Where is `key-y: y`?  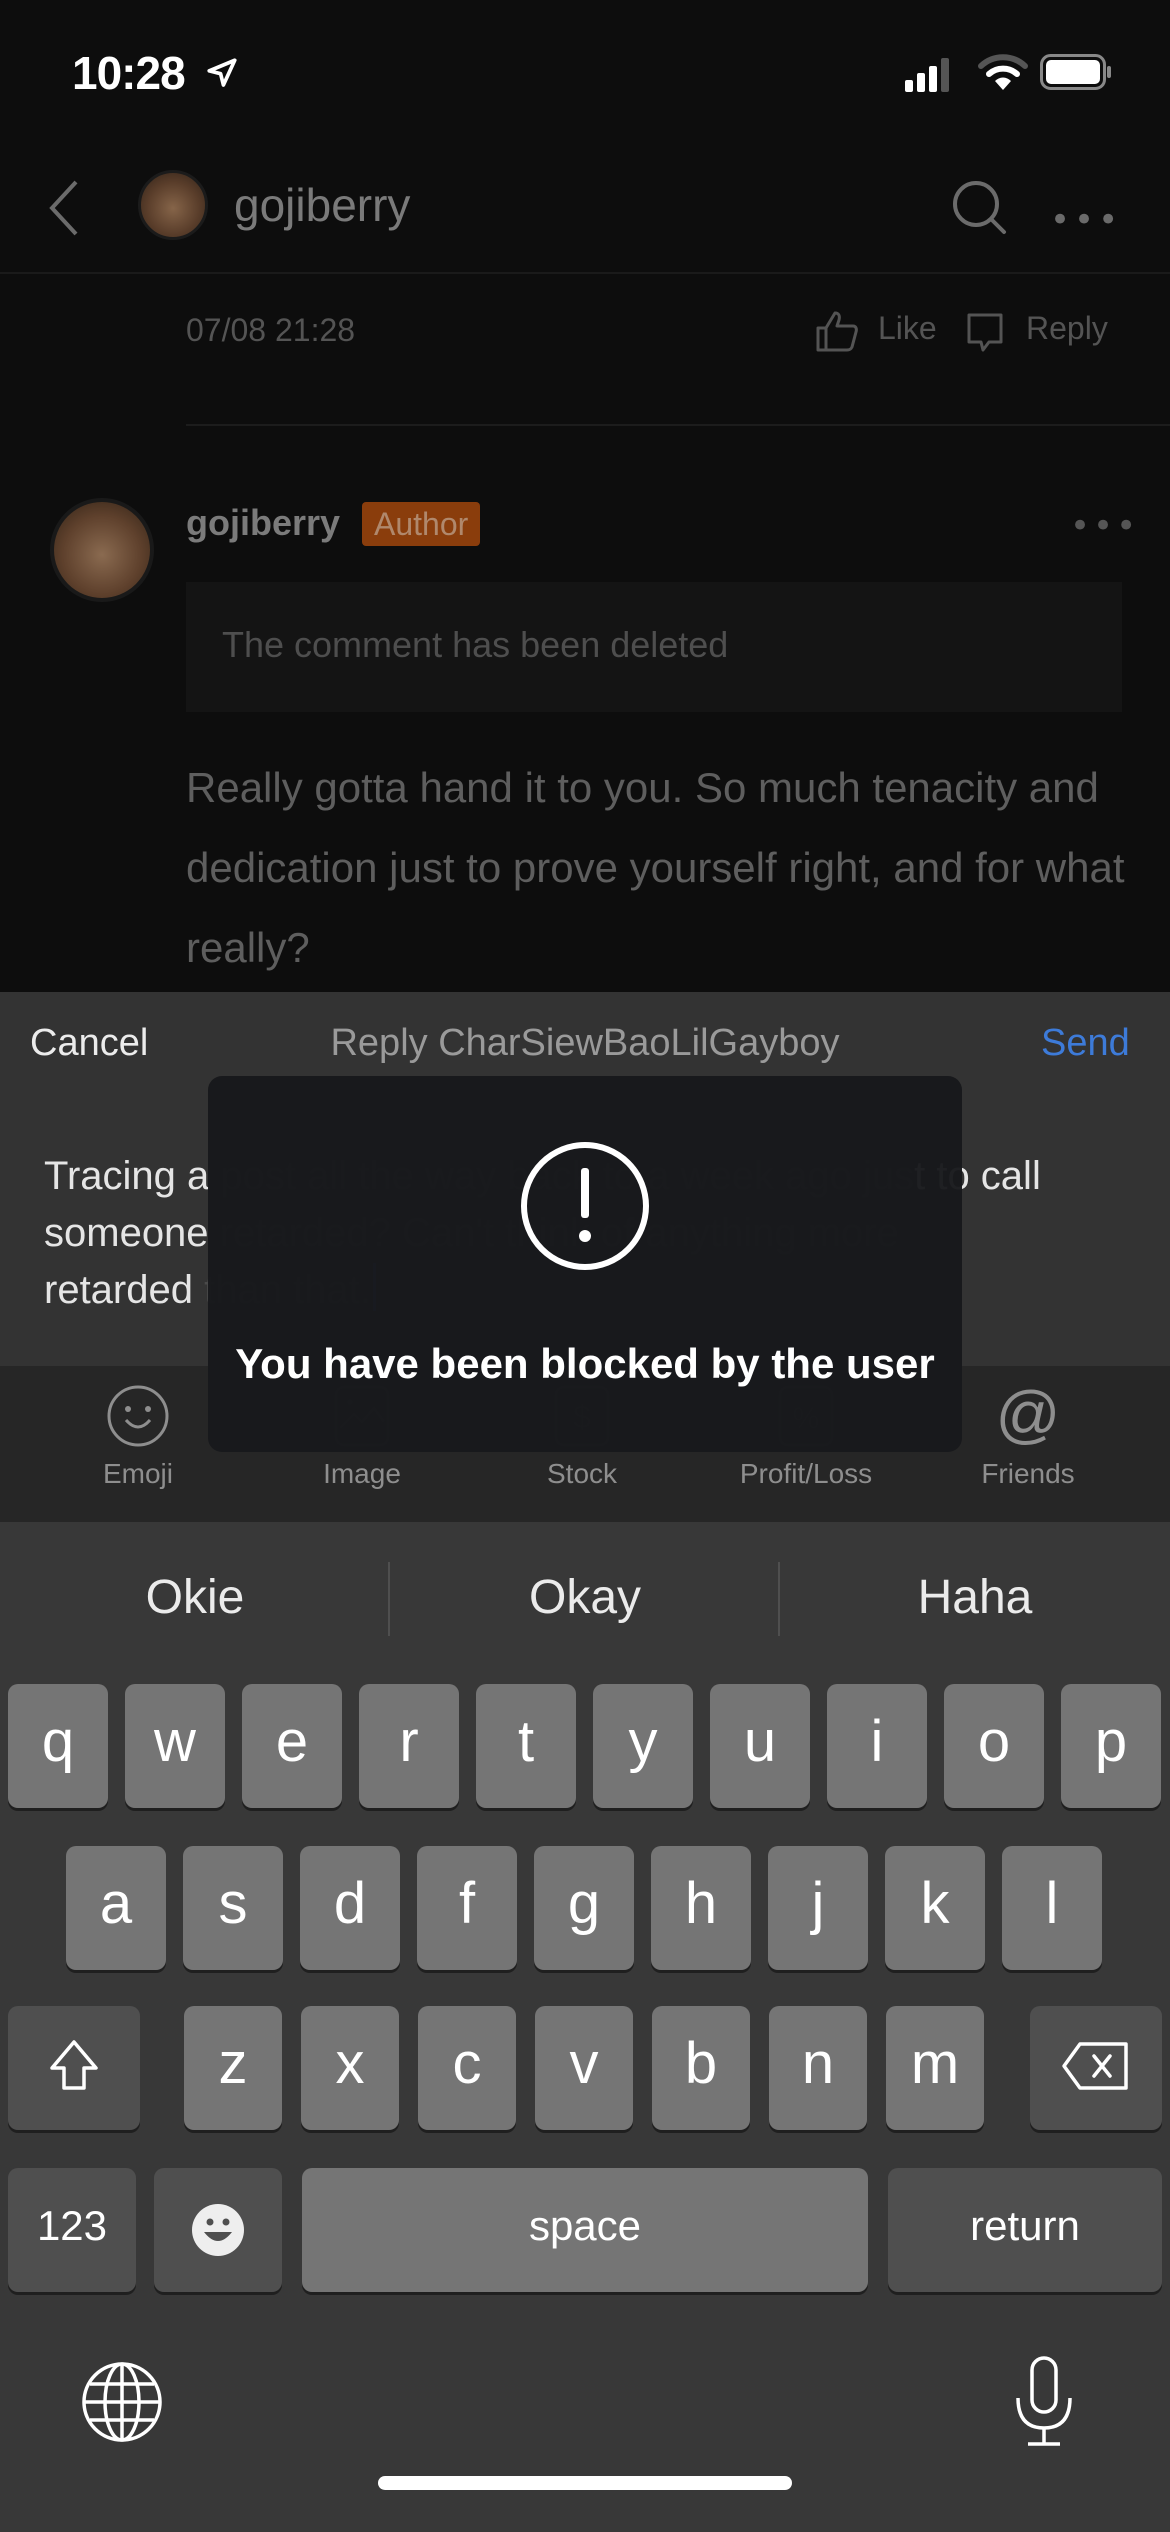
key-y: y is located at coordinates (643, 1746).